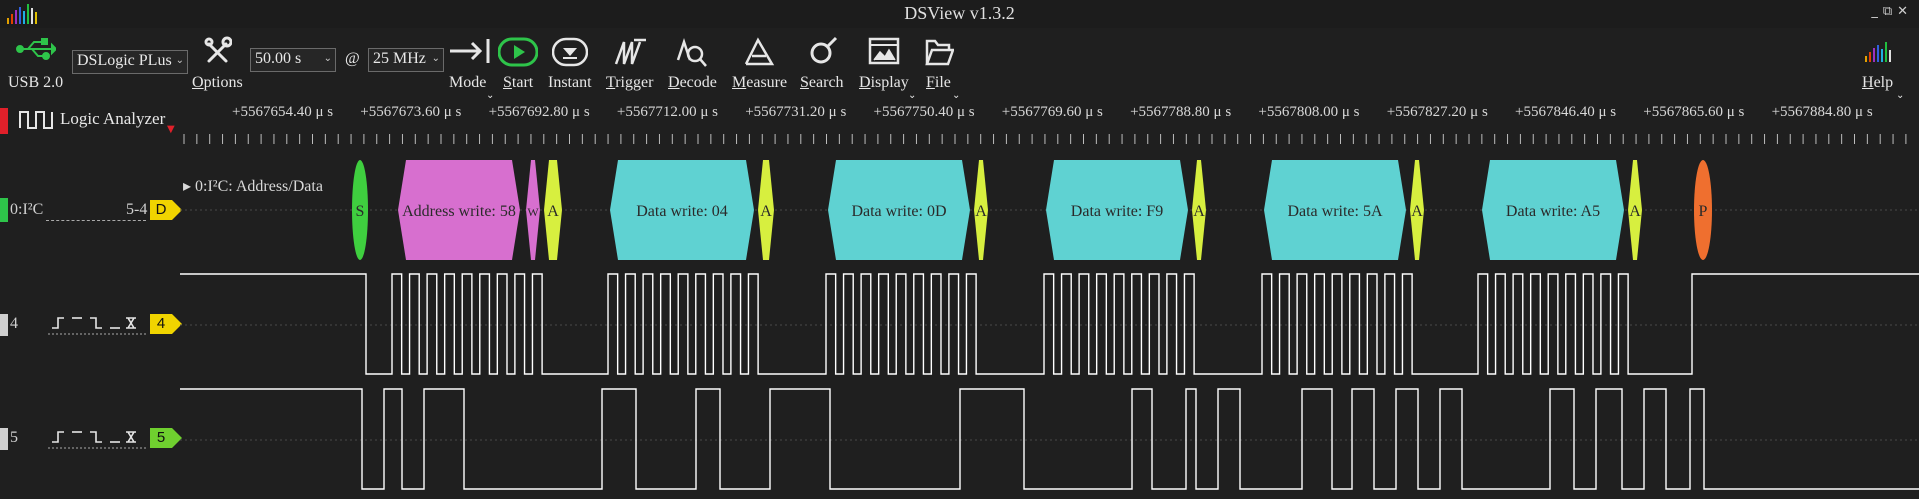 Image resolution: width=1919 pixels, height=499 pixels. What do you see at coordinates (1553, 211) in the screenshot?
I see `decoder-segment-text: Data write: A5` at bounding box center [1553, 211].